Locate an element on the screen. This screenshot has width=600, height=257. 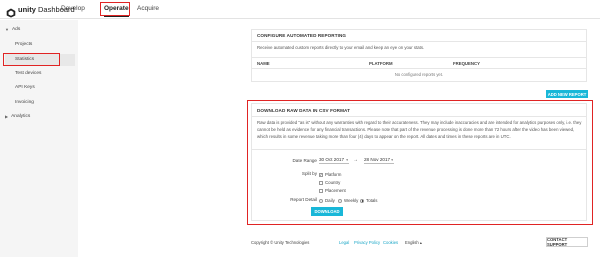
logo-brand-text: unity is located at coordinates (27, 9).